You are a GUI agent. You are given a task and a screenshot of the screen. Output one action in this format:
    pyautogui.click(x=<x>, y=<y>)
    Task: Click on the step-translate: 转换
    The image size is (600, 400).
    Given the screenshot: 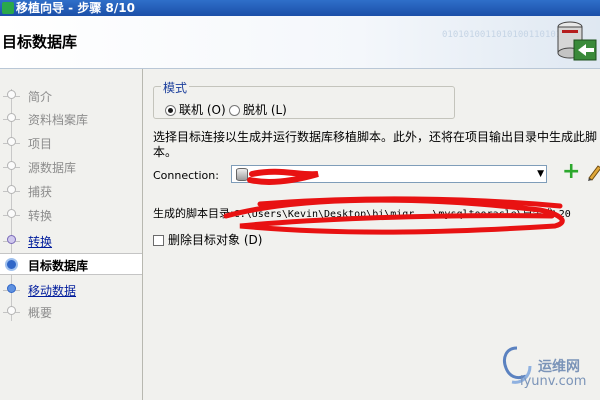 What is the action you would take?
    pyautogui.click(x=71, y=241)
    